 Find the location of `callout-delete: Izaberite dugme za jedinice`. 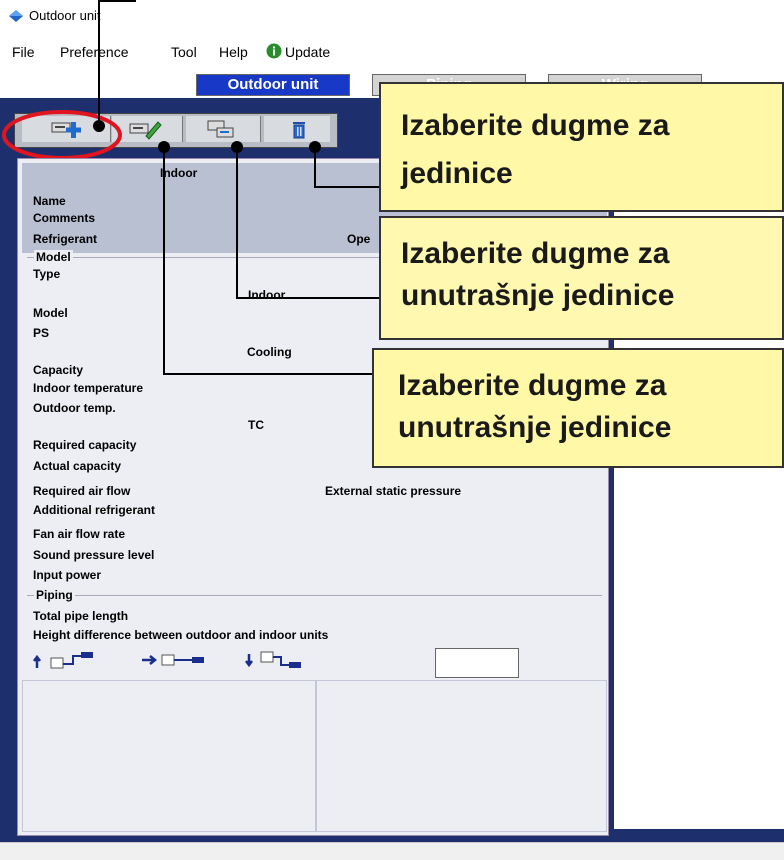

callout-delete: Izaberite dugme za jedinice is located at coordinates (581, 147).